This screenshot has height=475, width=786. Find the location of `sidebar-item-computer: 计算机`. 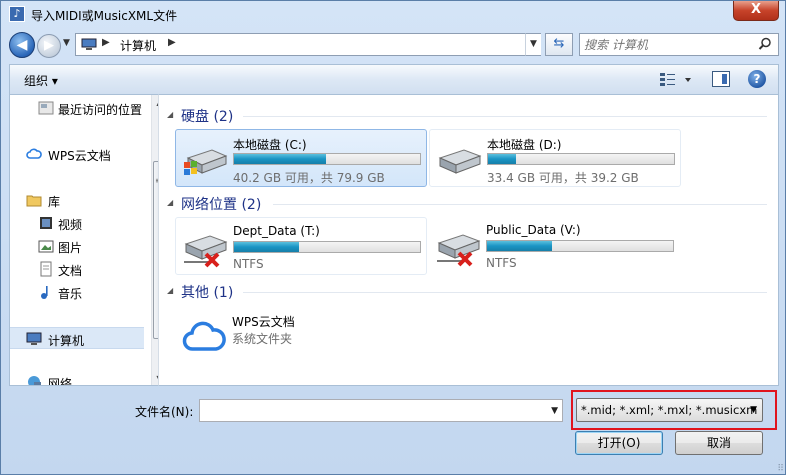

sidebar-item-computer: 计算机 is located at coordinates (77, 338).